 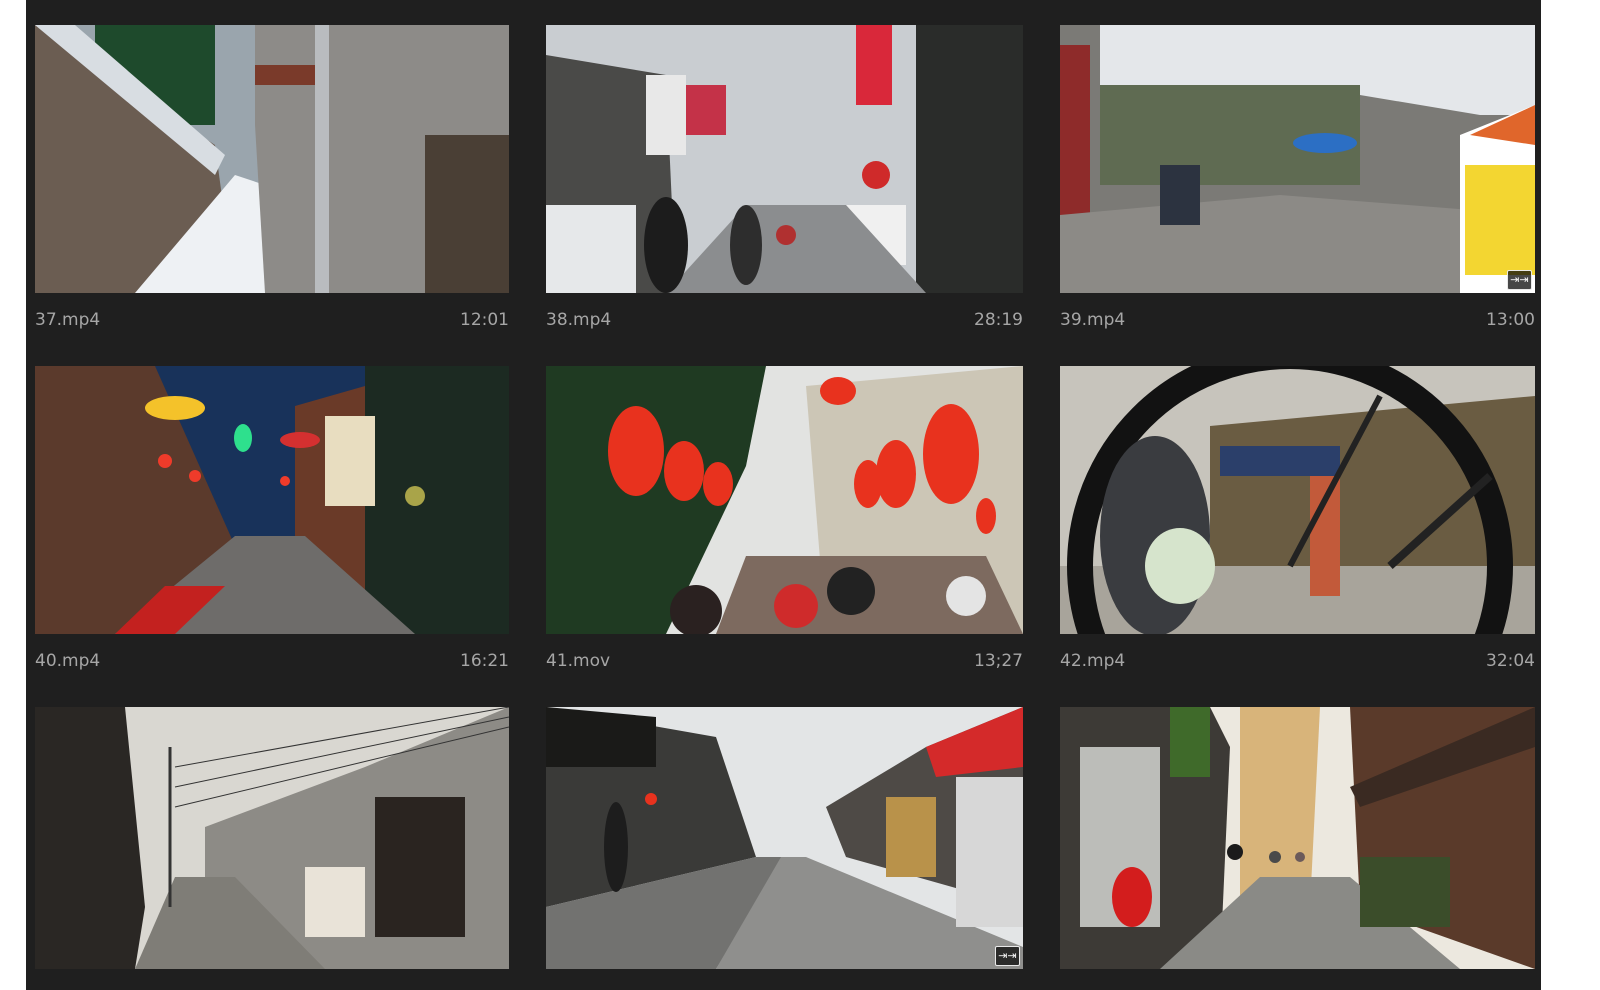 I want to click on thumbnail-image-night-lanterns, so click(x=272, y=500).